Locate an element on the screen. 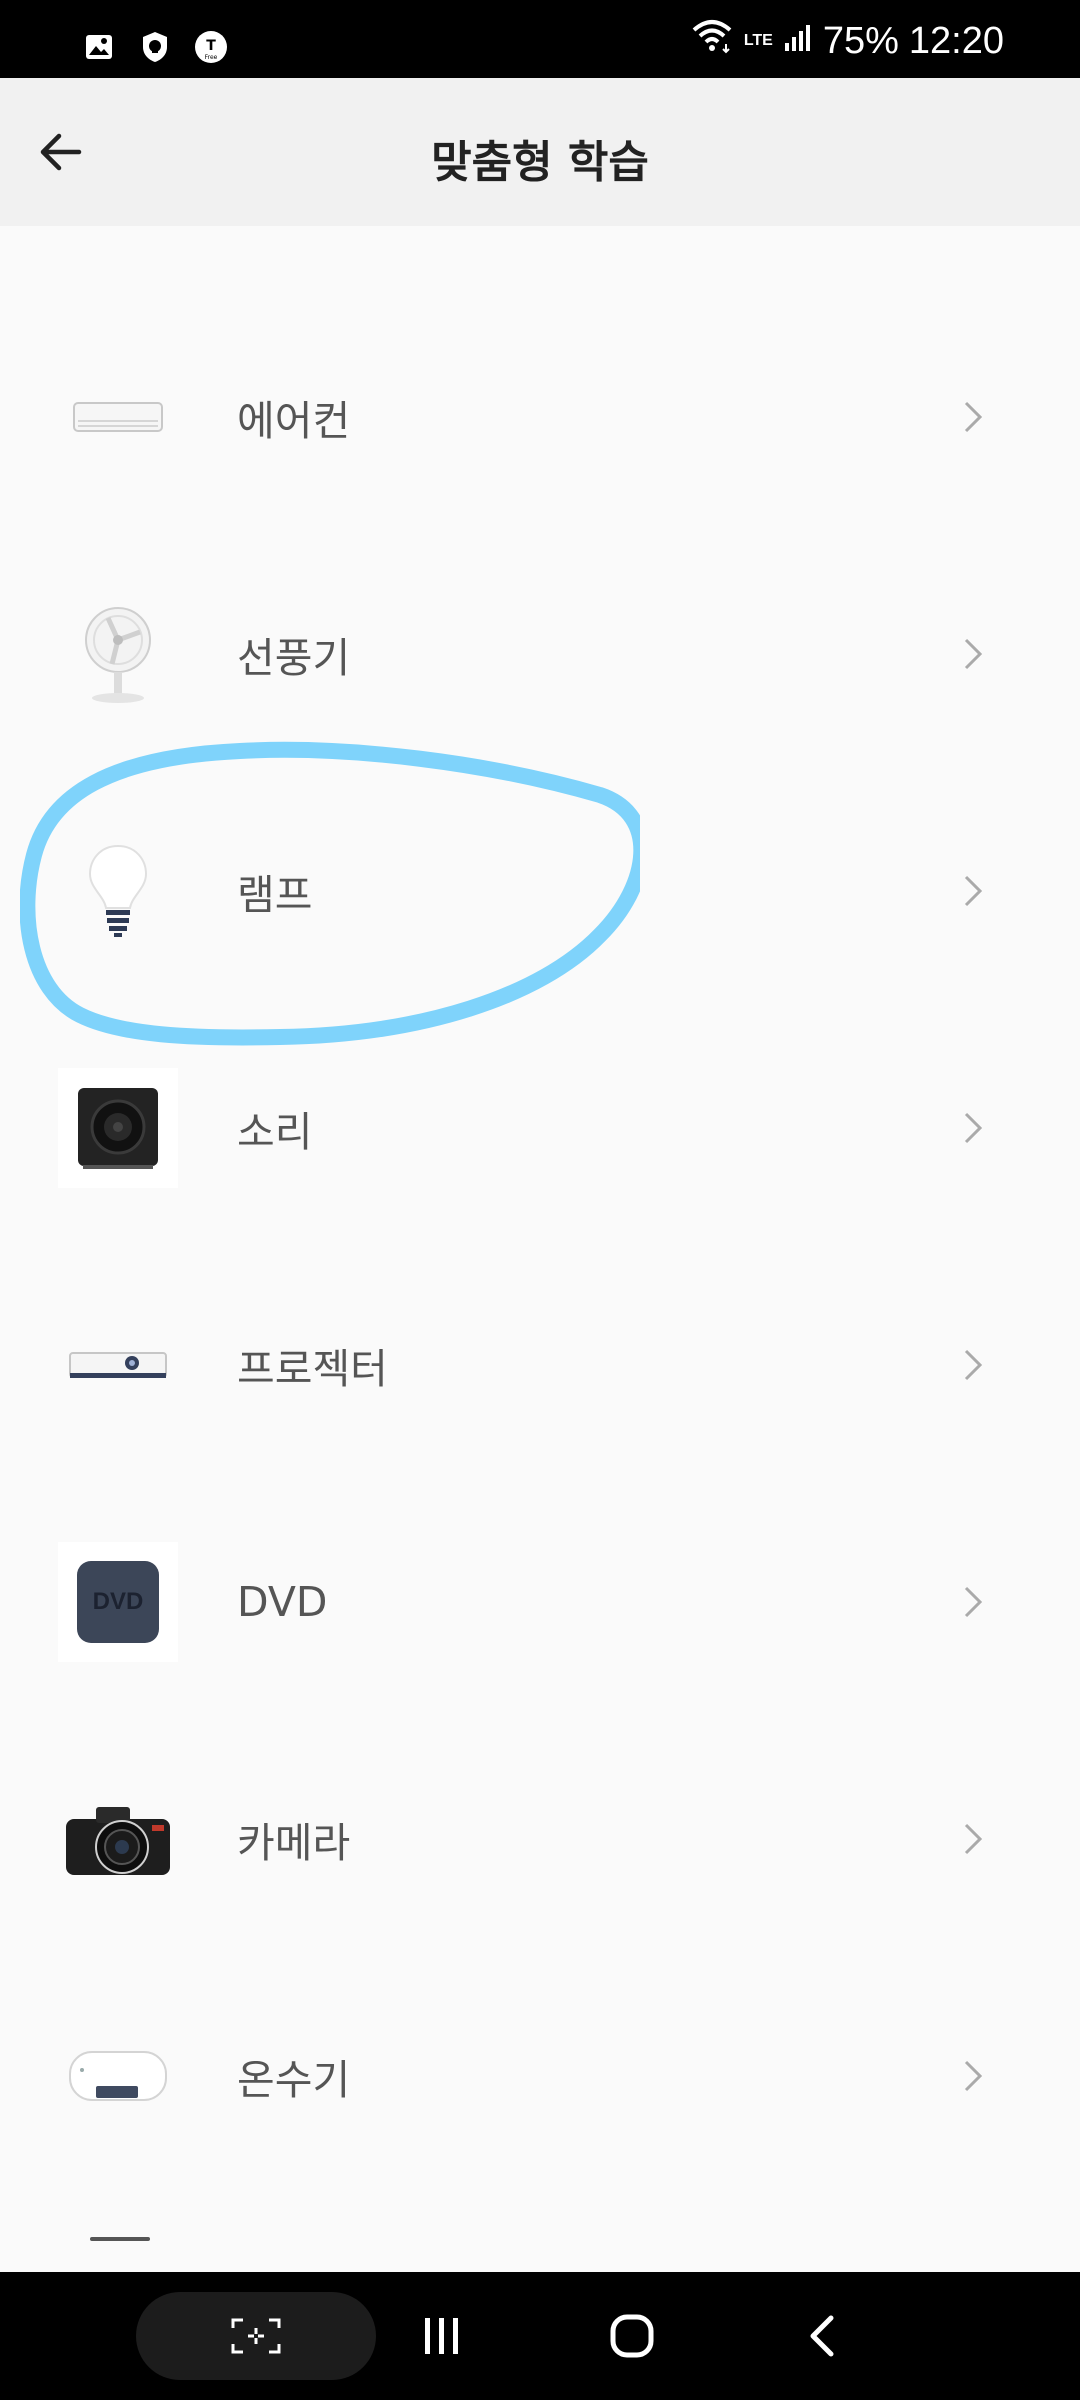  wifi-icon is located at coordinates (712, 41).